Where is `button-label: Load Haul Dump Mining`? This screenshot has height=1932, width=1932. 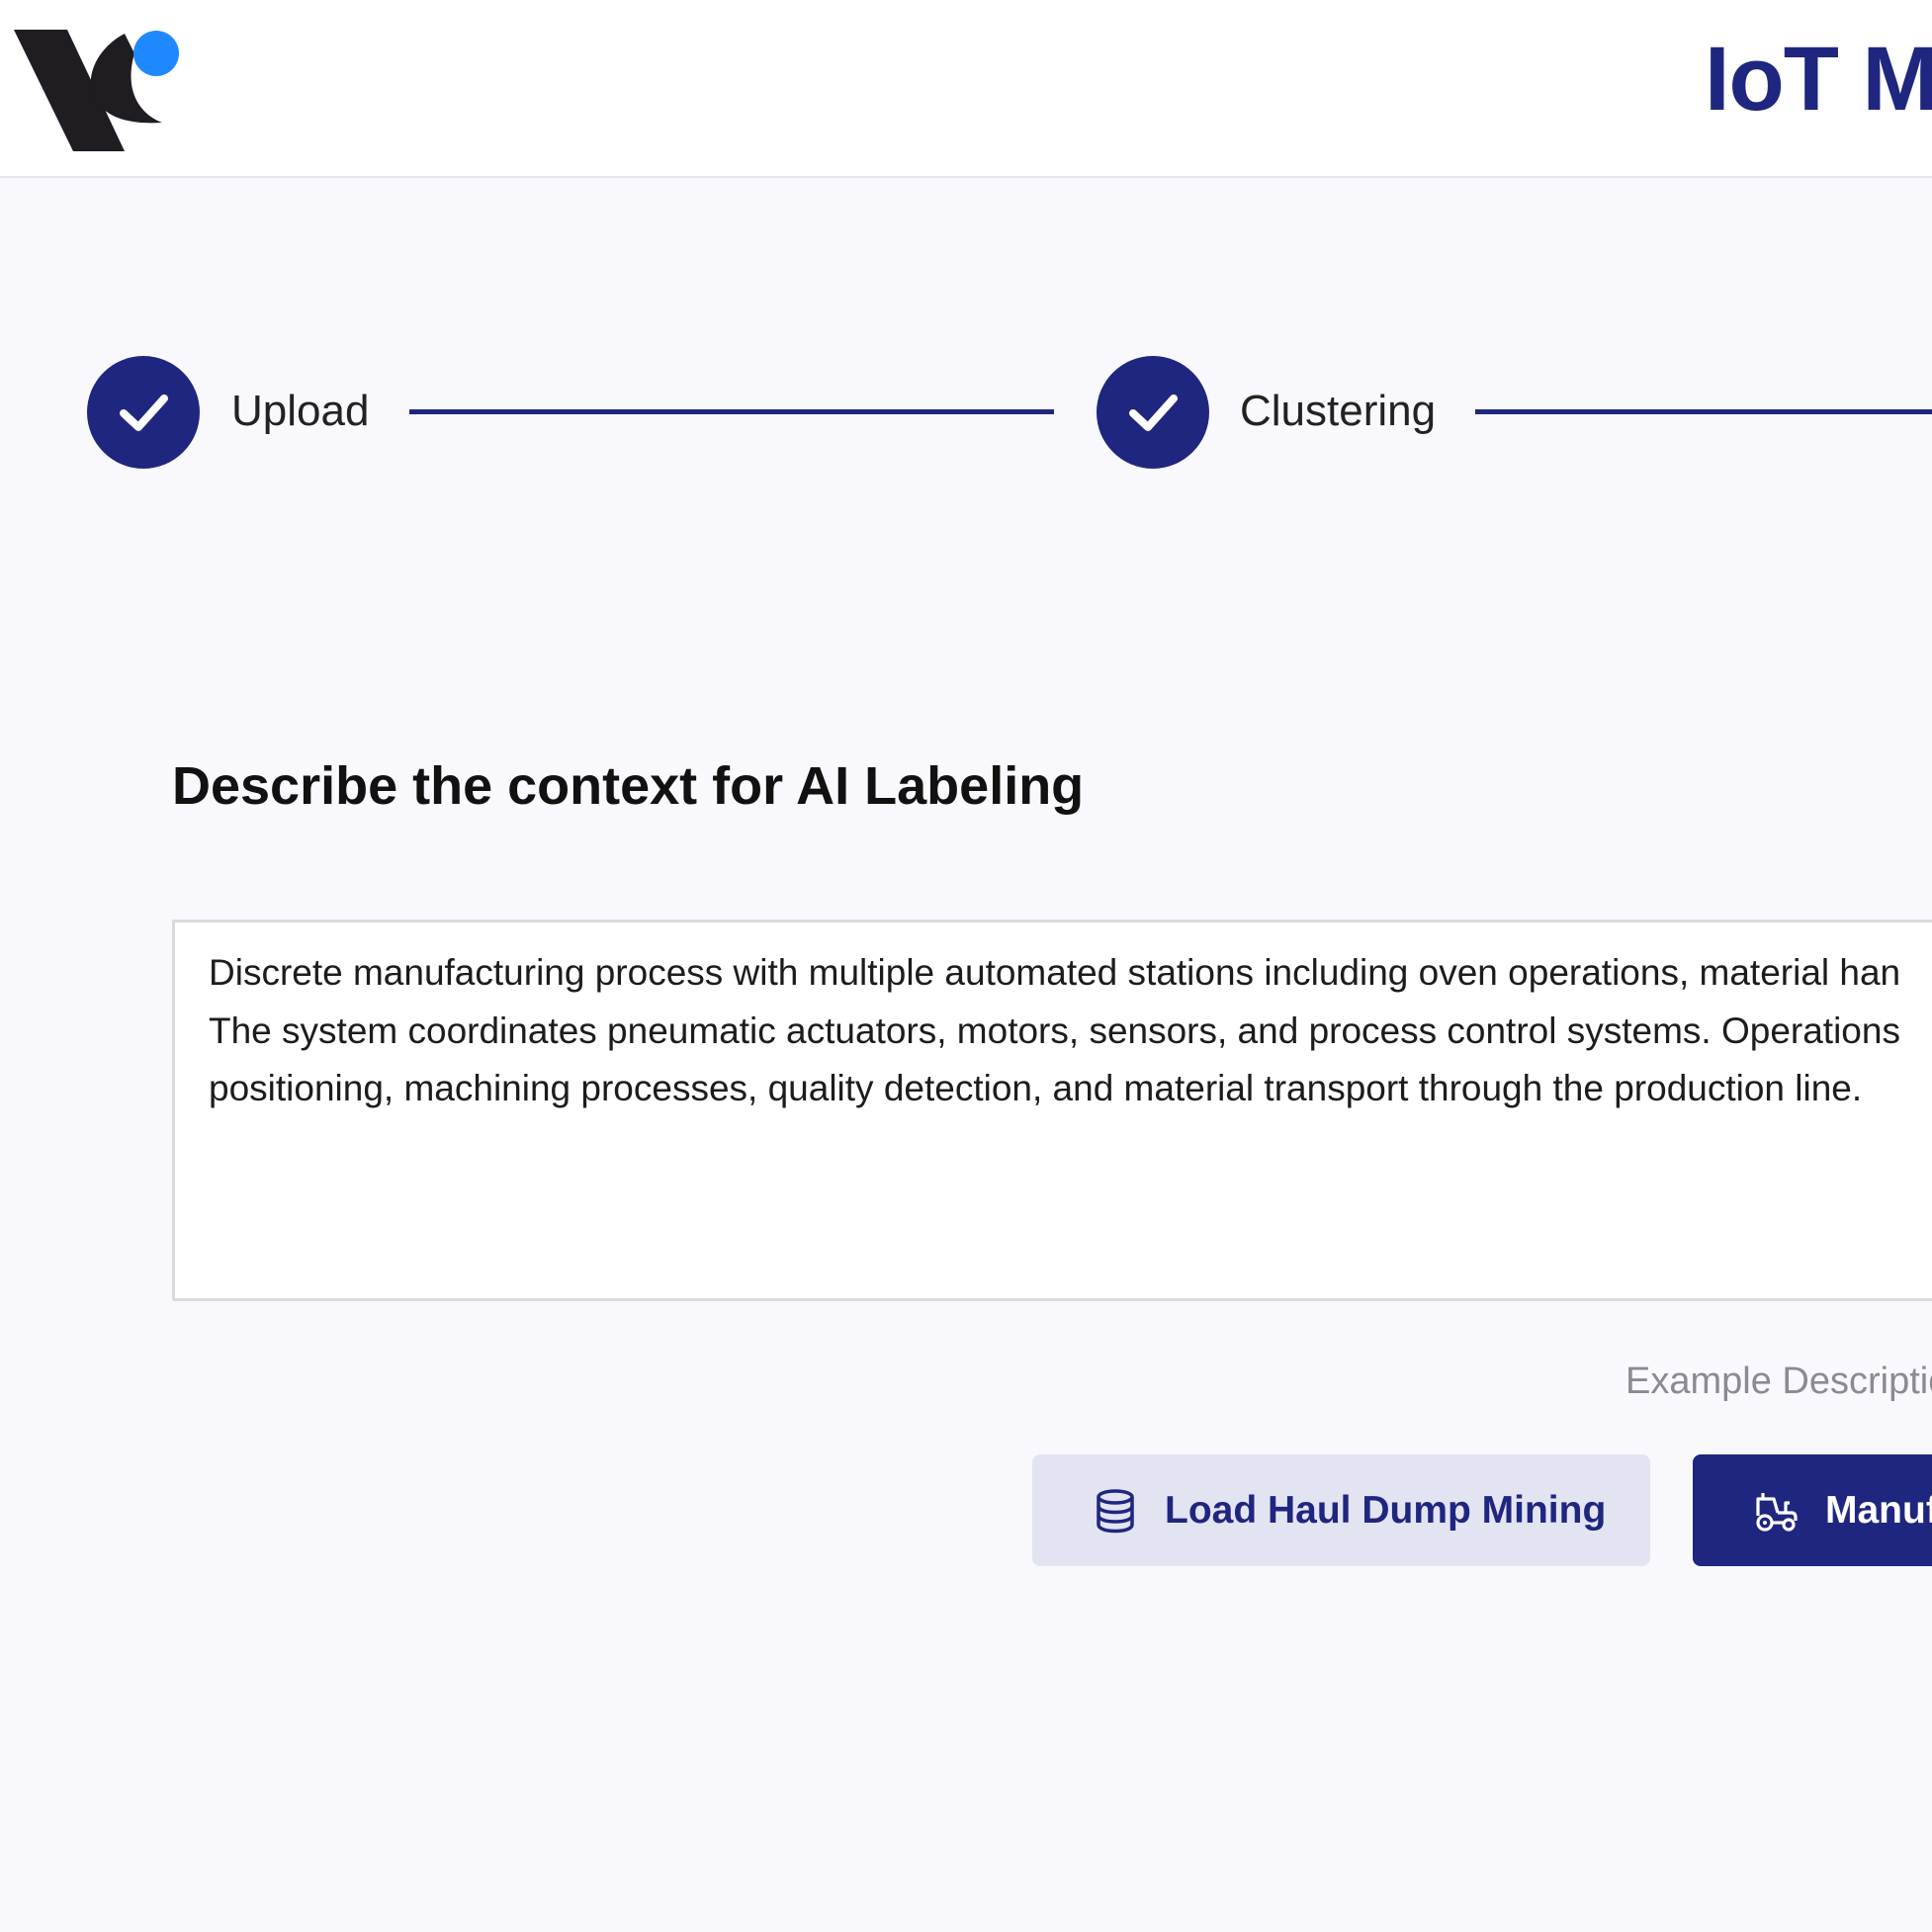
button-label: Load Haul Dump Mining is located at coordinates (1386, 1510).